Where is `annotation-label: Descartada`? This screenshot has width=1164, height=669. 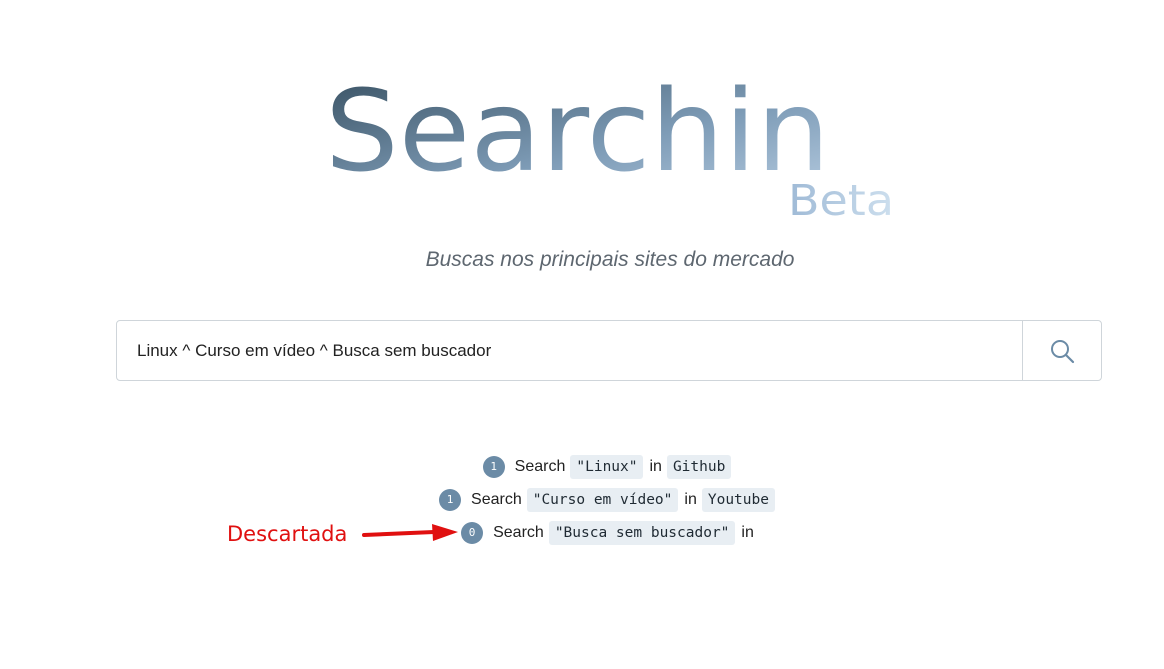
annotation-label: Descartada is located at coordinates (287, 534).